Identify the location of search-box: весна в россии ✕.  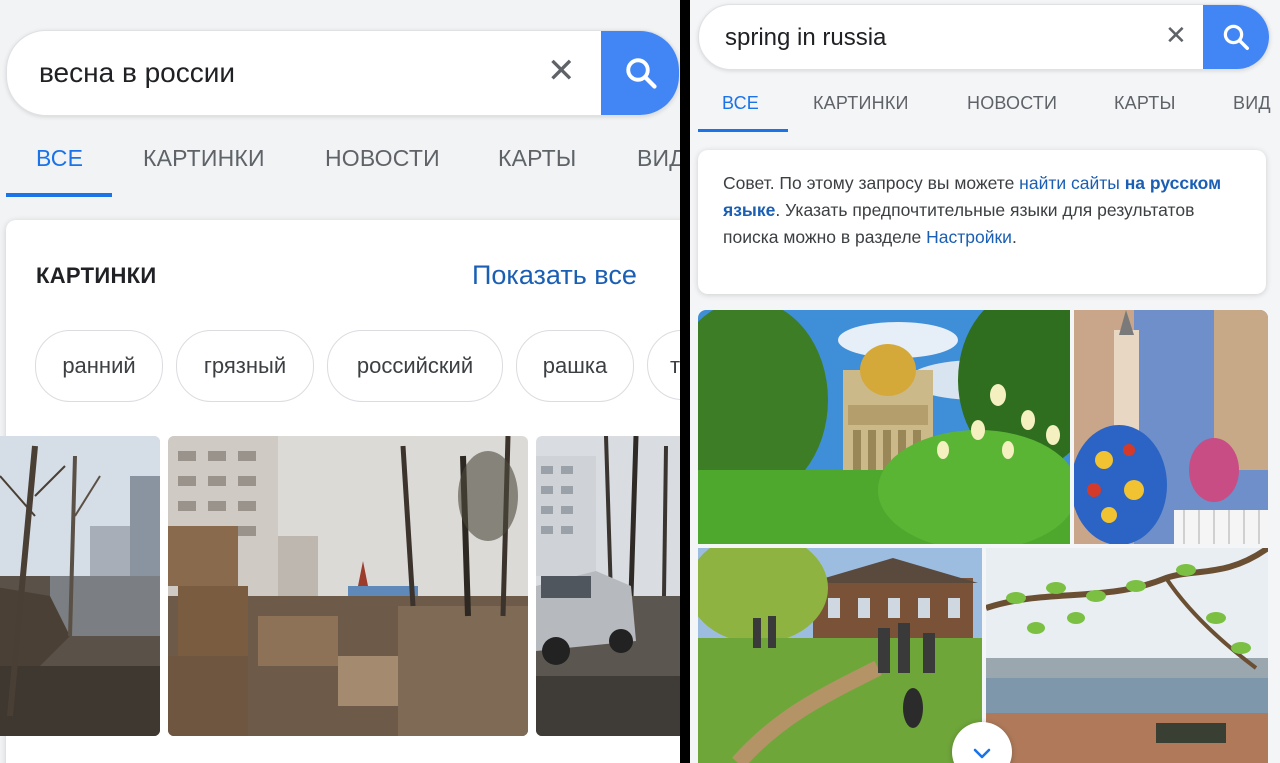
(343, 73).